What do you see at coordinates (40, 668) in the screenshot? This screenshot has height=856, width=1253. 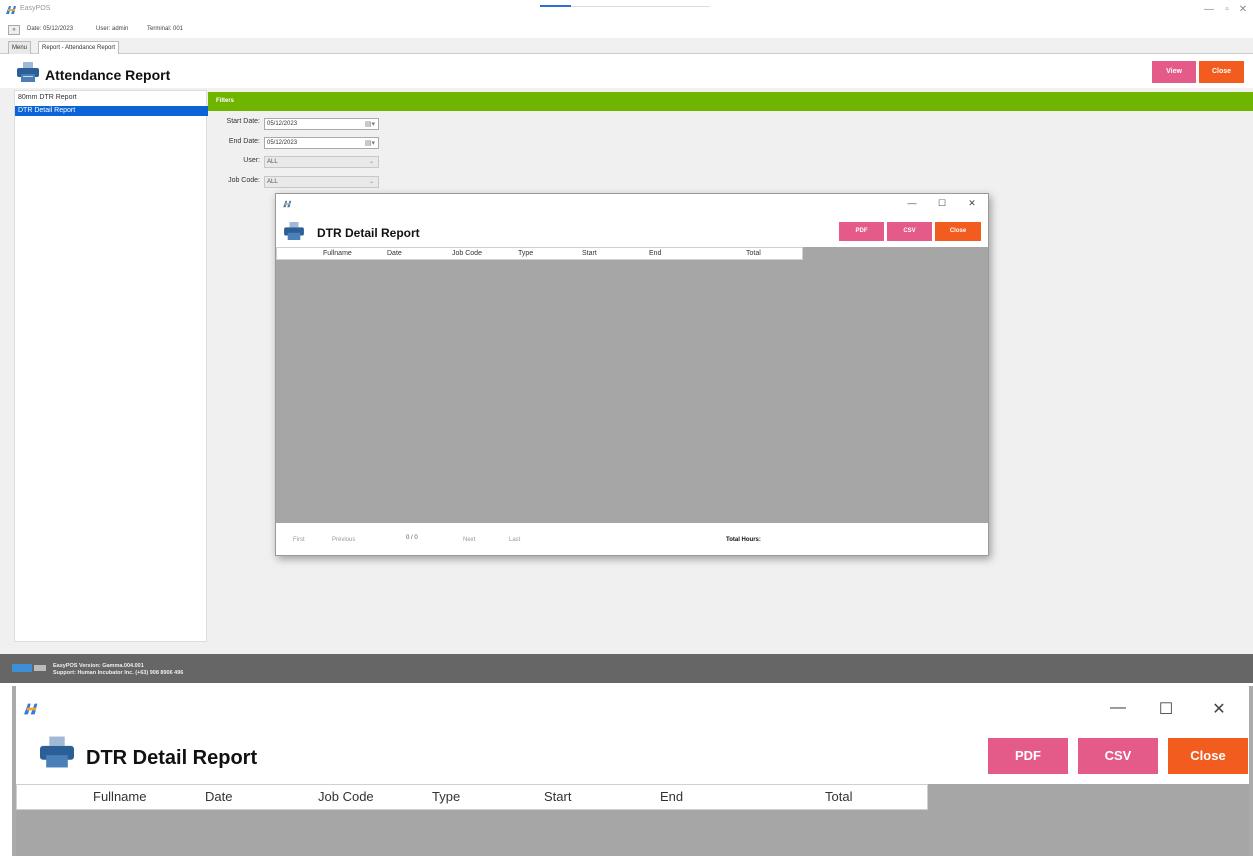 I see `company-wordmark-icon` at bounding box center [40, 668].